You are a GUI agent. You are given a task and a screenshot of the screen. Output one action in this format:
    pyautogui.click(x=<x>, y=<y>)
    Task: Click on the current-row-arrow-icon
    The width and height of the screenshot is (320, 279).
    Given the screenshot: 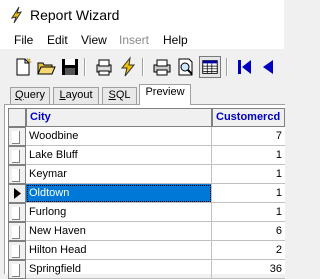 What is the action you would take?
    pyautogui.click(x=17, y=193)
    